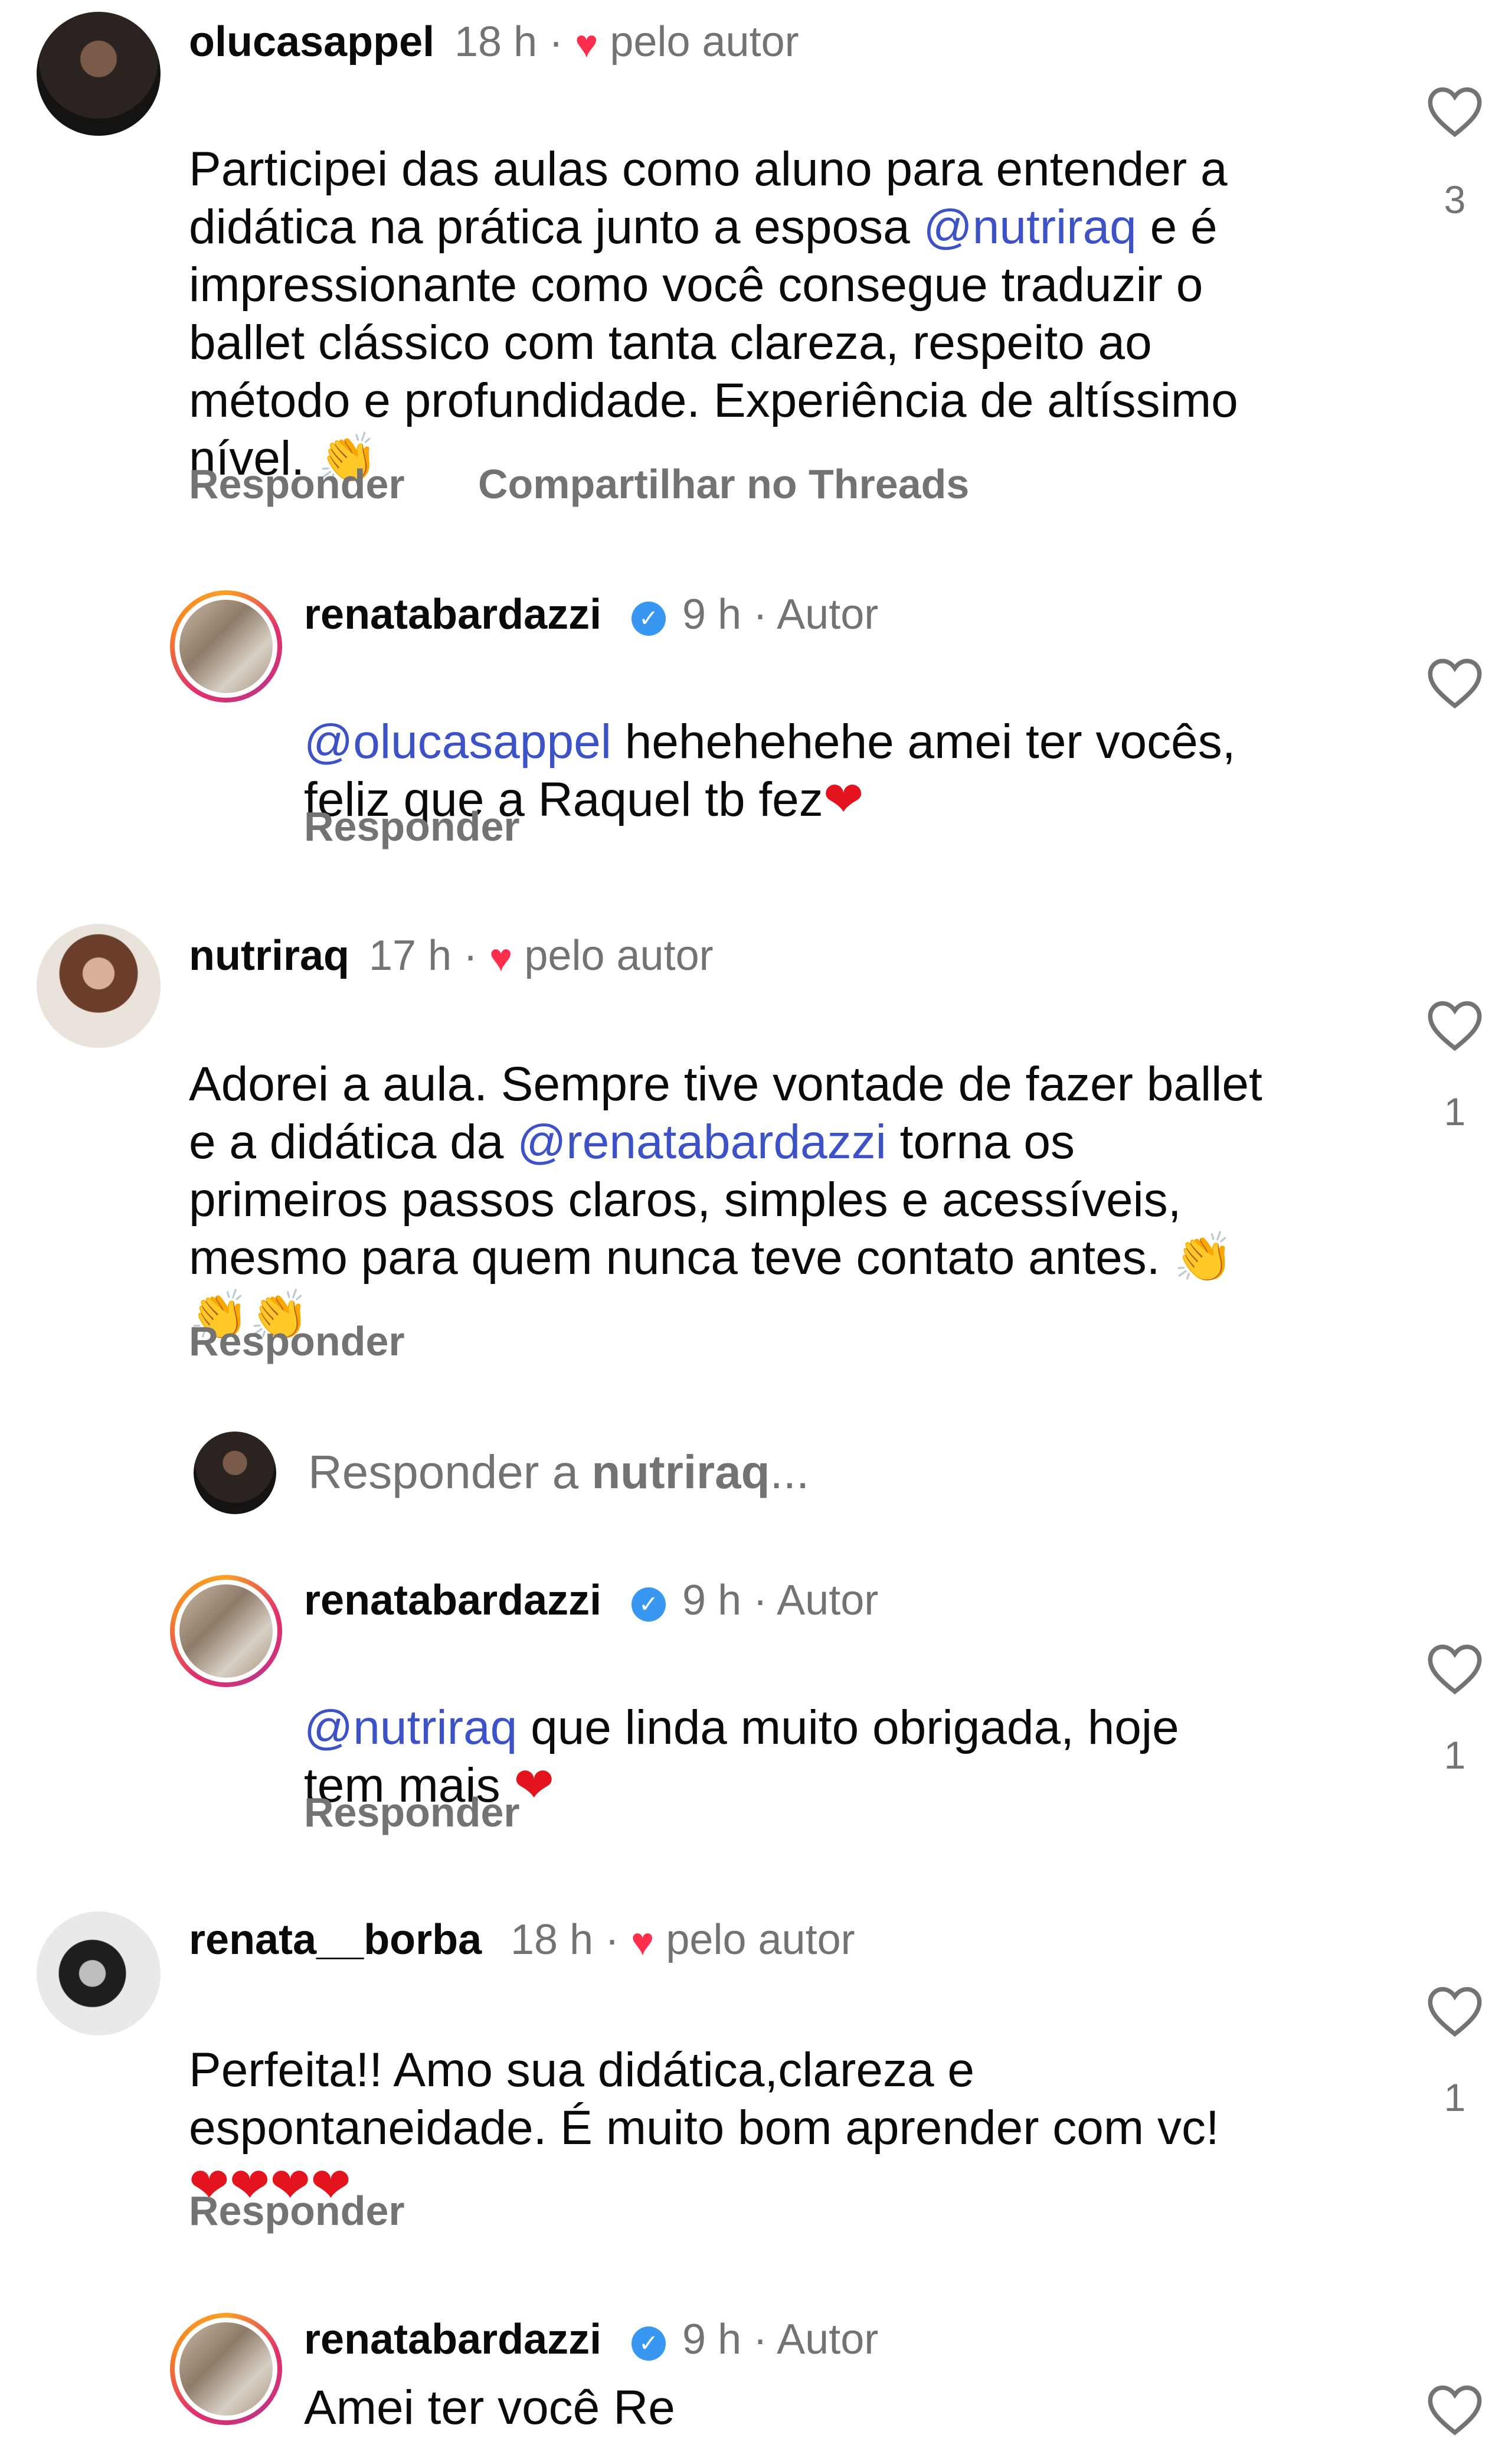 This screenshot has height=2464, width=1492. Describe the element at coordinates (723, 484) in the screenshot. I see `share-threads-button: Compartilhar no Threads` at that location.